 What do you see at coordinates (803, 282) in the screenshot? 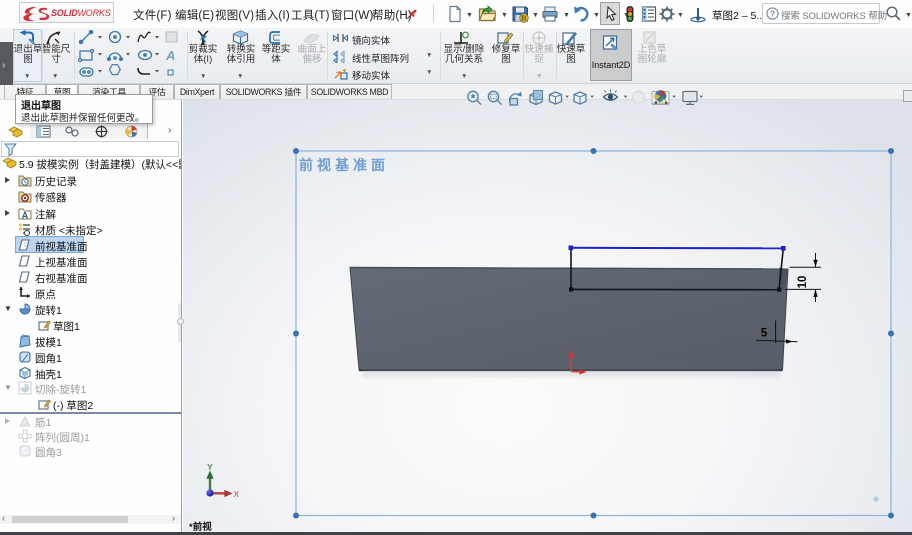
I see `svg-text: 10` at bounding box center [803, 282].